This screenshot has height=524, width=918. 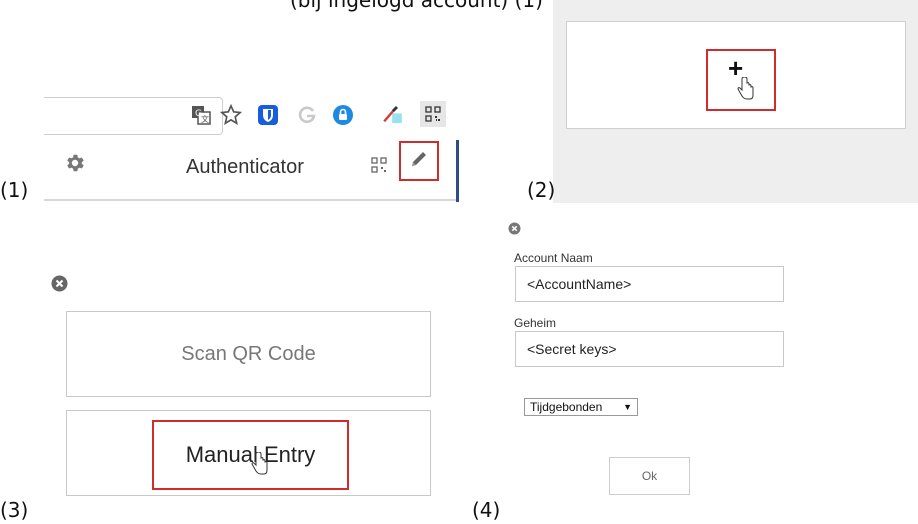 I want to click on panel-divider, so click(x=250, y=200).